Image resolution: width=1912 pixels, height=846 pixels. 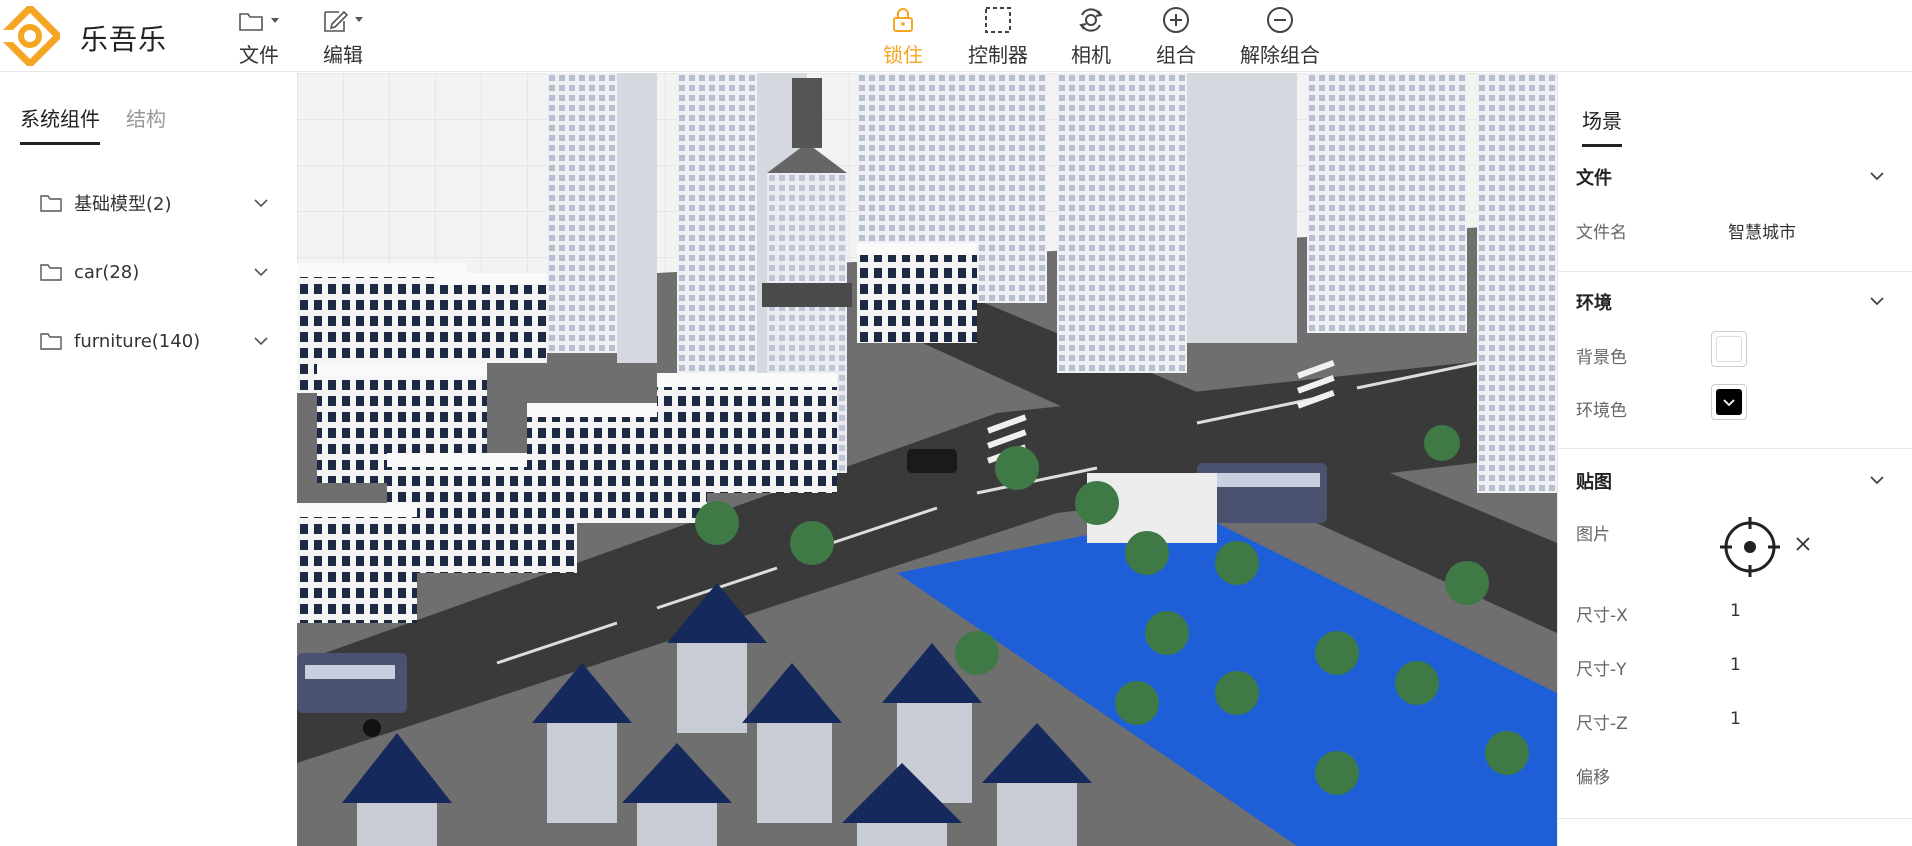 I want to click on camera-icon, so click(x=1091, y=20).